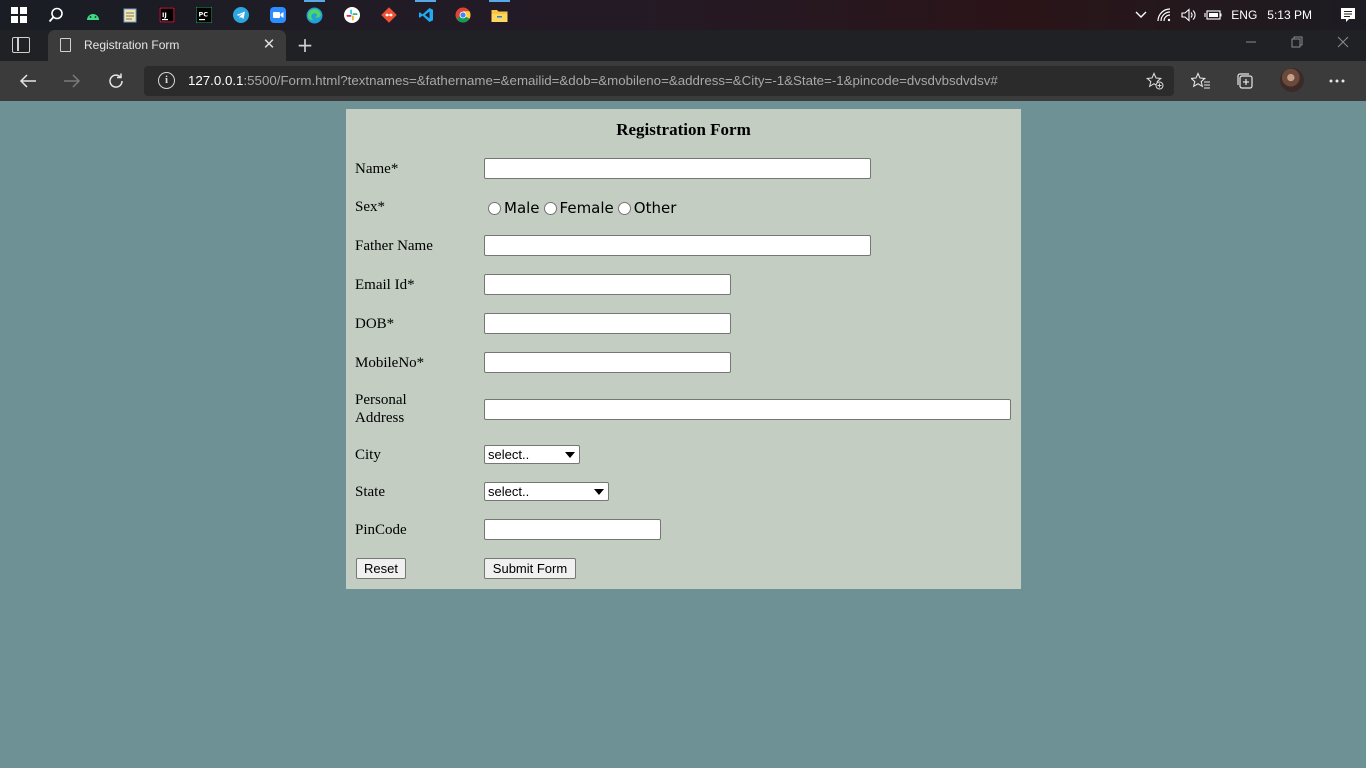 Image resolution: width=1366 pixels, height=768 pixels. I want to click on pycharm-icon: PC, so click(203, 15).